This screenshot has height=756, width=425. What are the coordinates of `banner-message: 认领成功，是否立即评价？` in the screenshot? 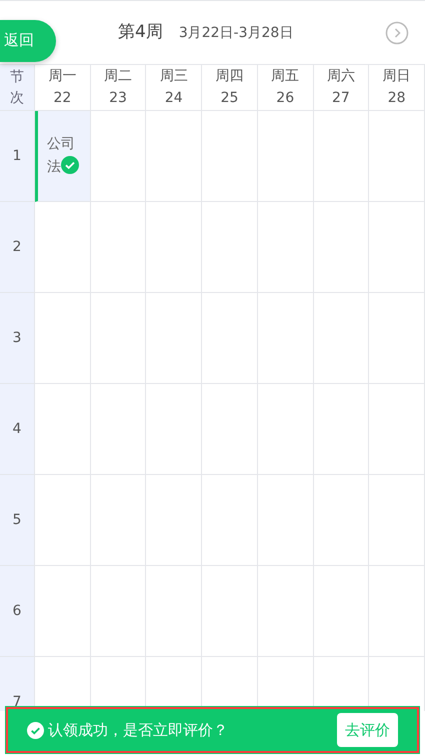 It's located at (138, 730).